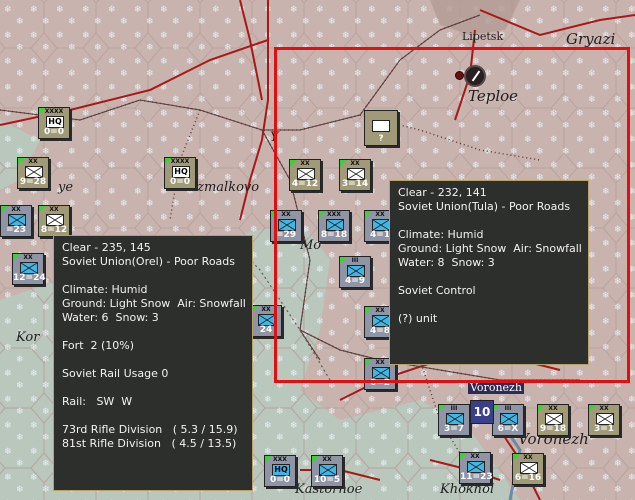 The height and width of the screenshot is (500, 635). Describe the element at coordinates (553, 429) in the screenshot. I see `unit-strength-label: 9=18` at that location.